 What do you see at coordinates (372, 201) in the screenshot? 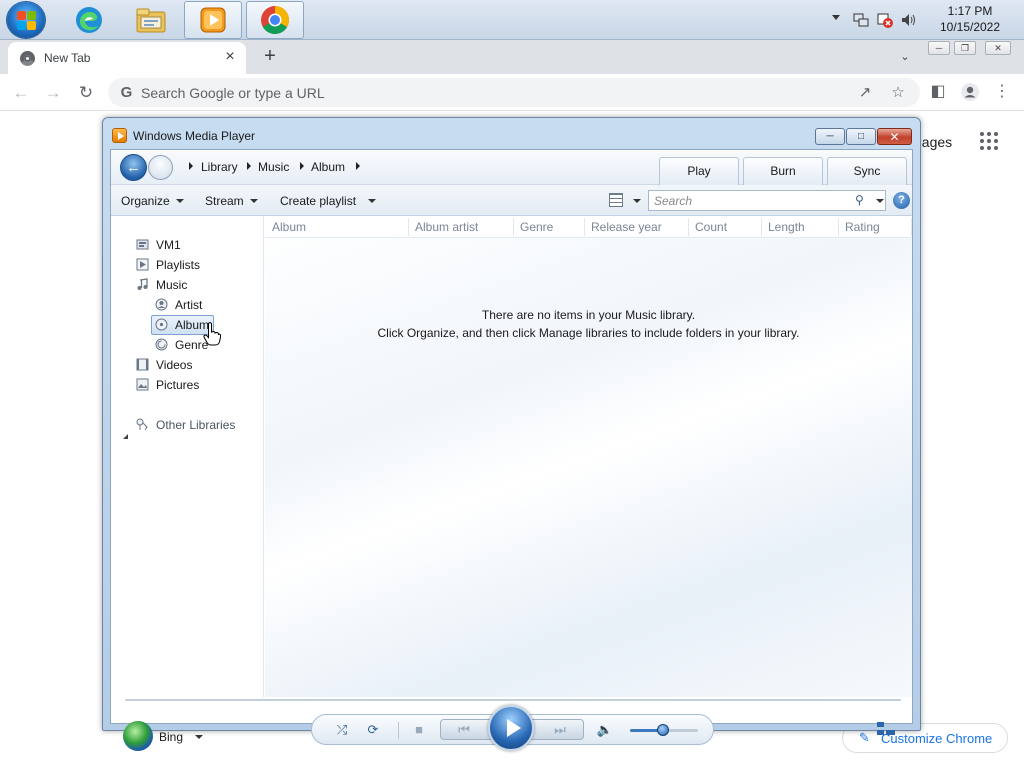
I see `create-playlist-chevron-down-icon` at bounding box center [372, 201].